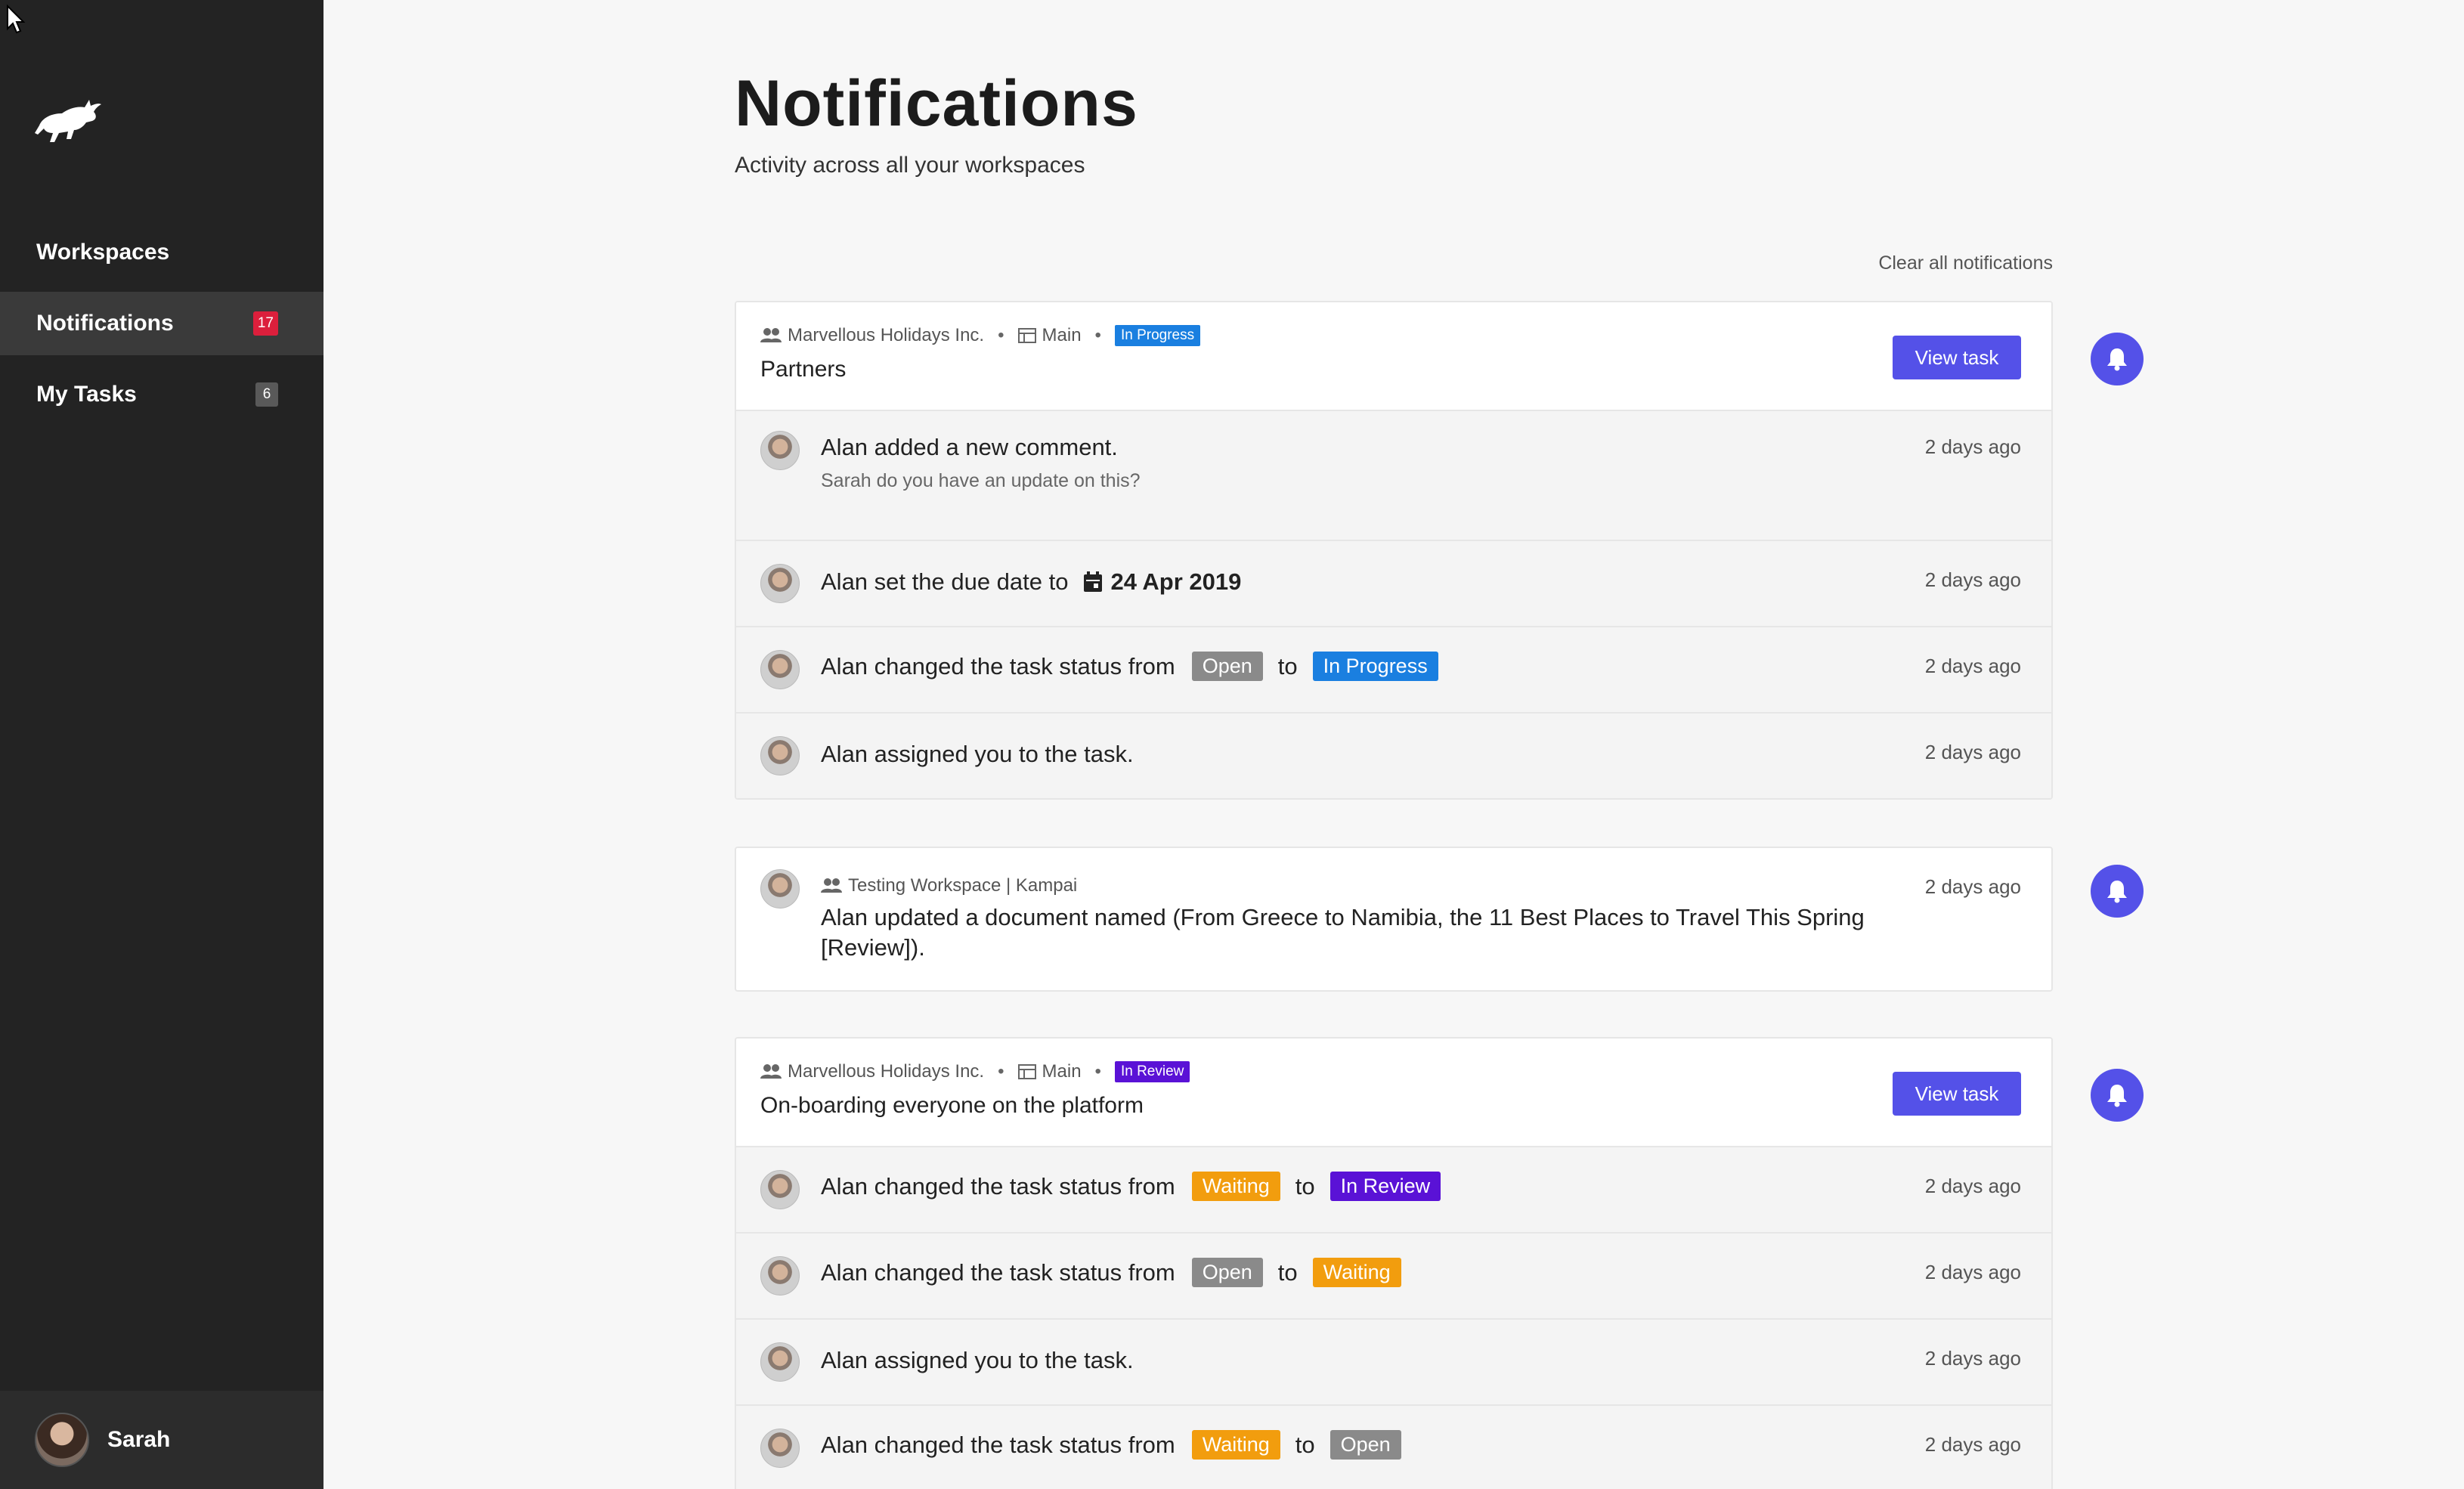 The image size is (2464, 1489). I want to click on status-badge: In Progress, so click(1157, 336).